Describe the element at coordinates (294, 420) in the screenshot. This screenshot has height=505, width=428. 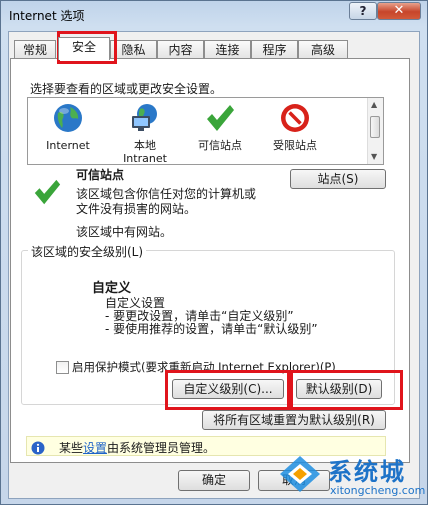
I see `reset-all-zones-button: 将所有区域重置为默认级别(R)` at that location.